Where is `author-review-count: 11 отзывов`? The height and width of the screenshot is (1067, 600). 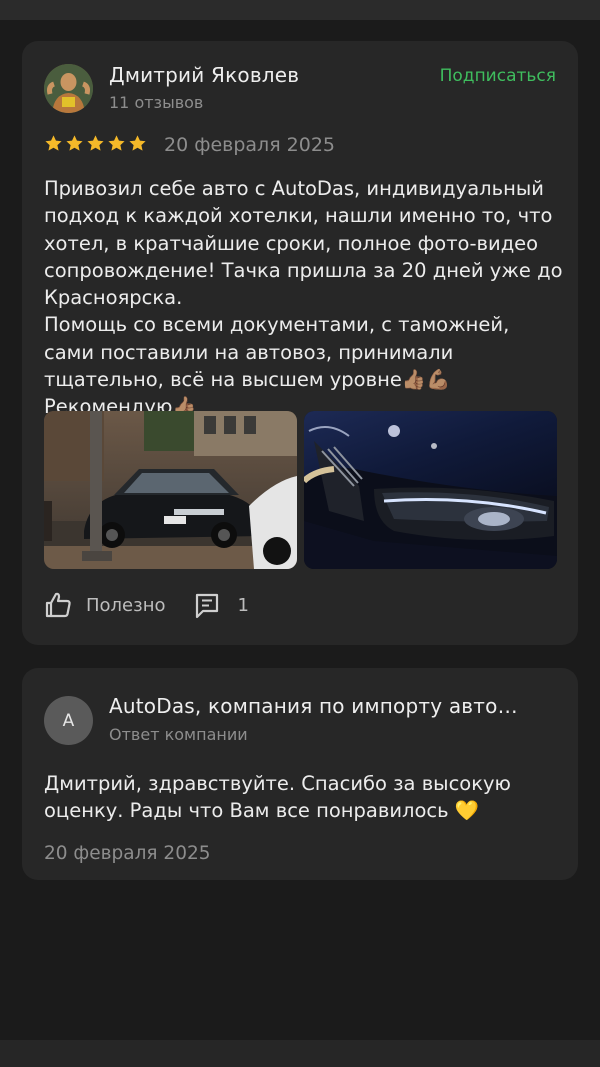 author-review-count: 11 отзывов is located at coordinates (156, 102).